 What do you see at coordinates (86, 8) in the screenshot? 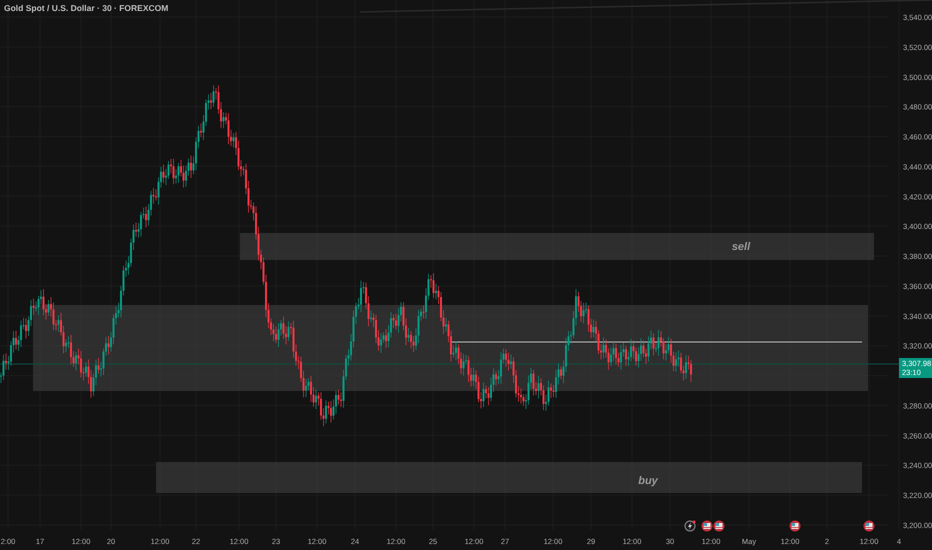
I see `chart-title: Gold Spot / U.S. Dollar · 30 · FOREXCOM` at bounding box center [86, 8].